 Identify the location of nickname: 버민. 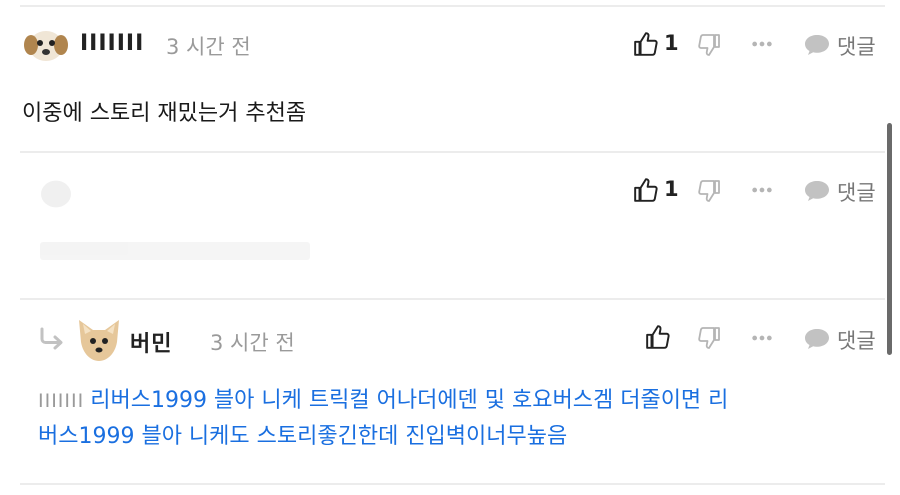
(151, 342).